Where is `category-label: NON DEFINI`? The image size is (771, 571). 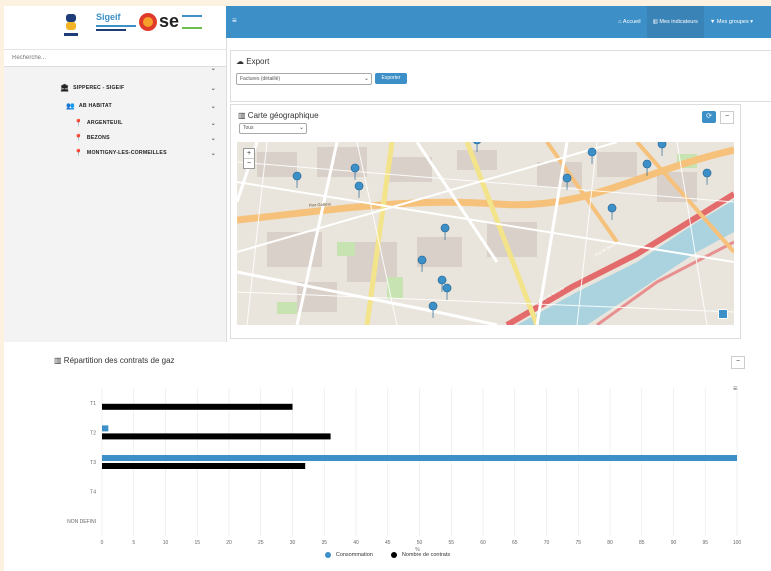
category-label: NON DEFINI is located at coordinates (81, 522).